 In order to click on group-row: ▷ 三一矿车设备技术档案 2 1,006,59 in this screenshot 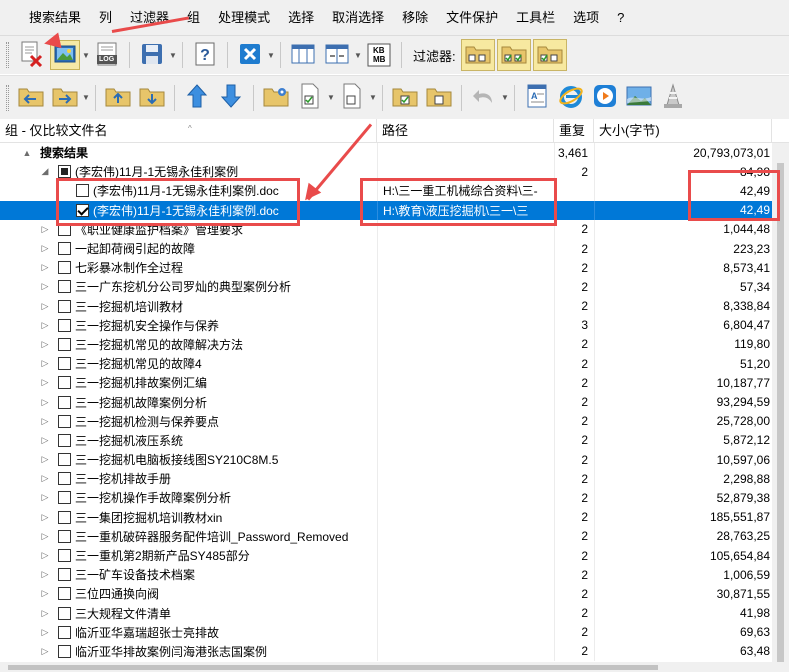, I will do `click(386, 575)`.